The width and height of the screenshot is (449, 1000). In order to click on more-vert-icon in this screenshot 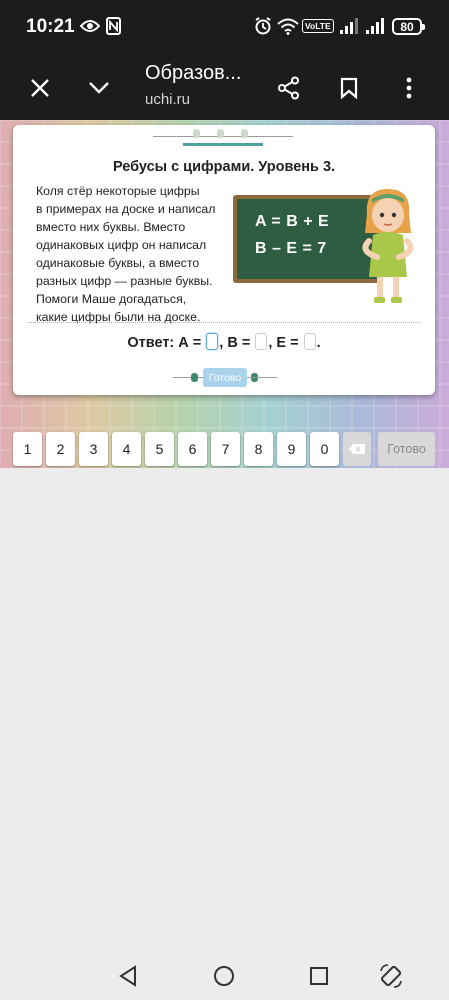, I will do `click(409, 88)`.